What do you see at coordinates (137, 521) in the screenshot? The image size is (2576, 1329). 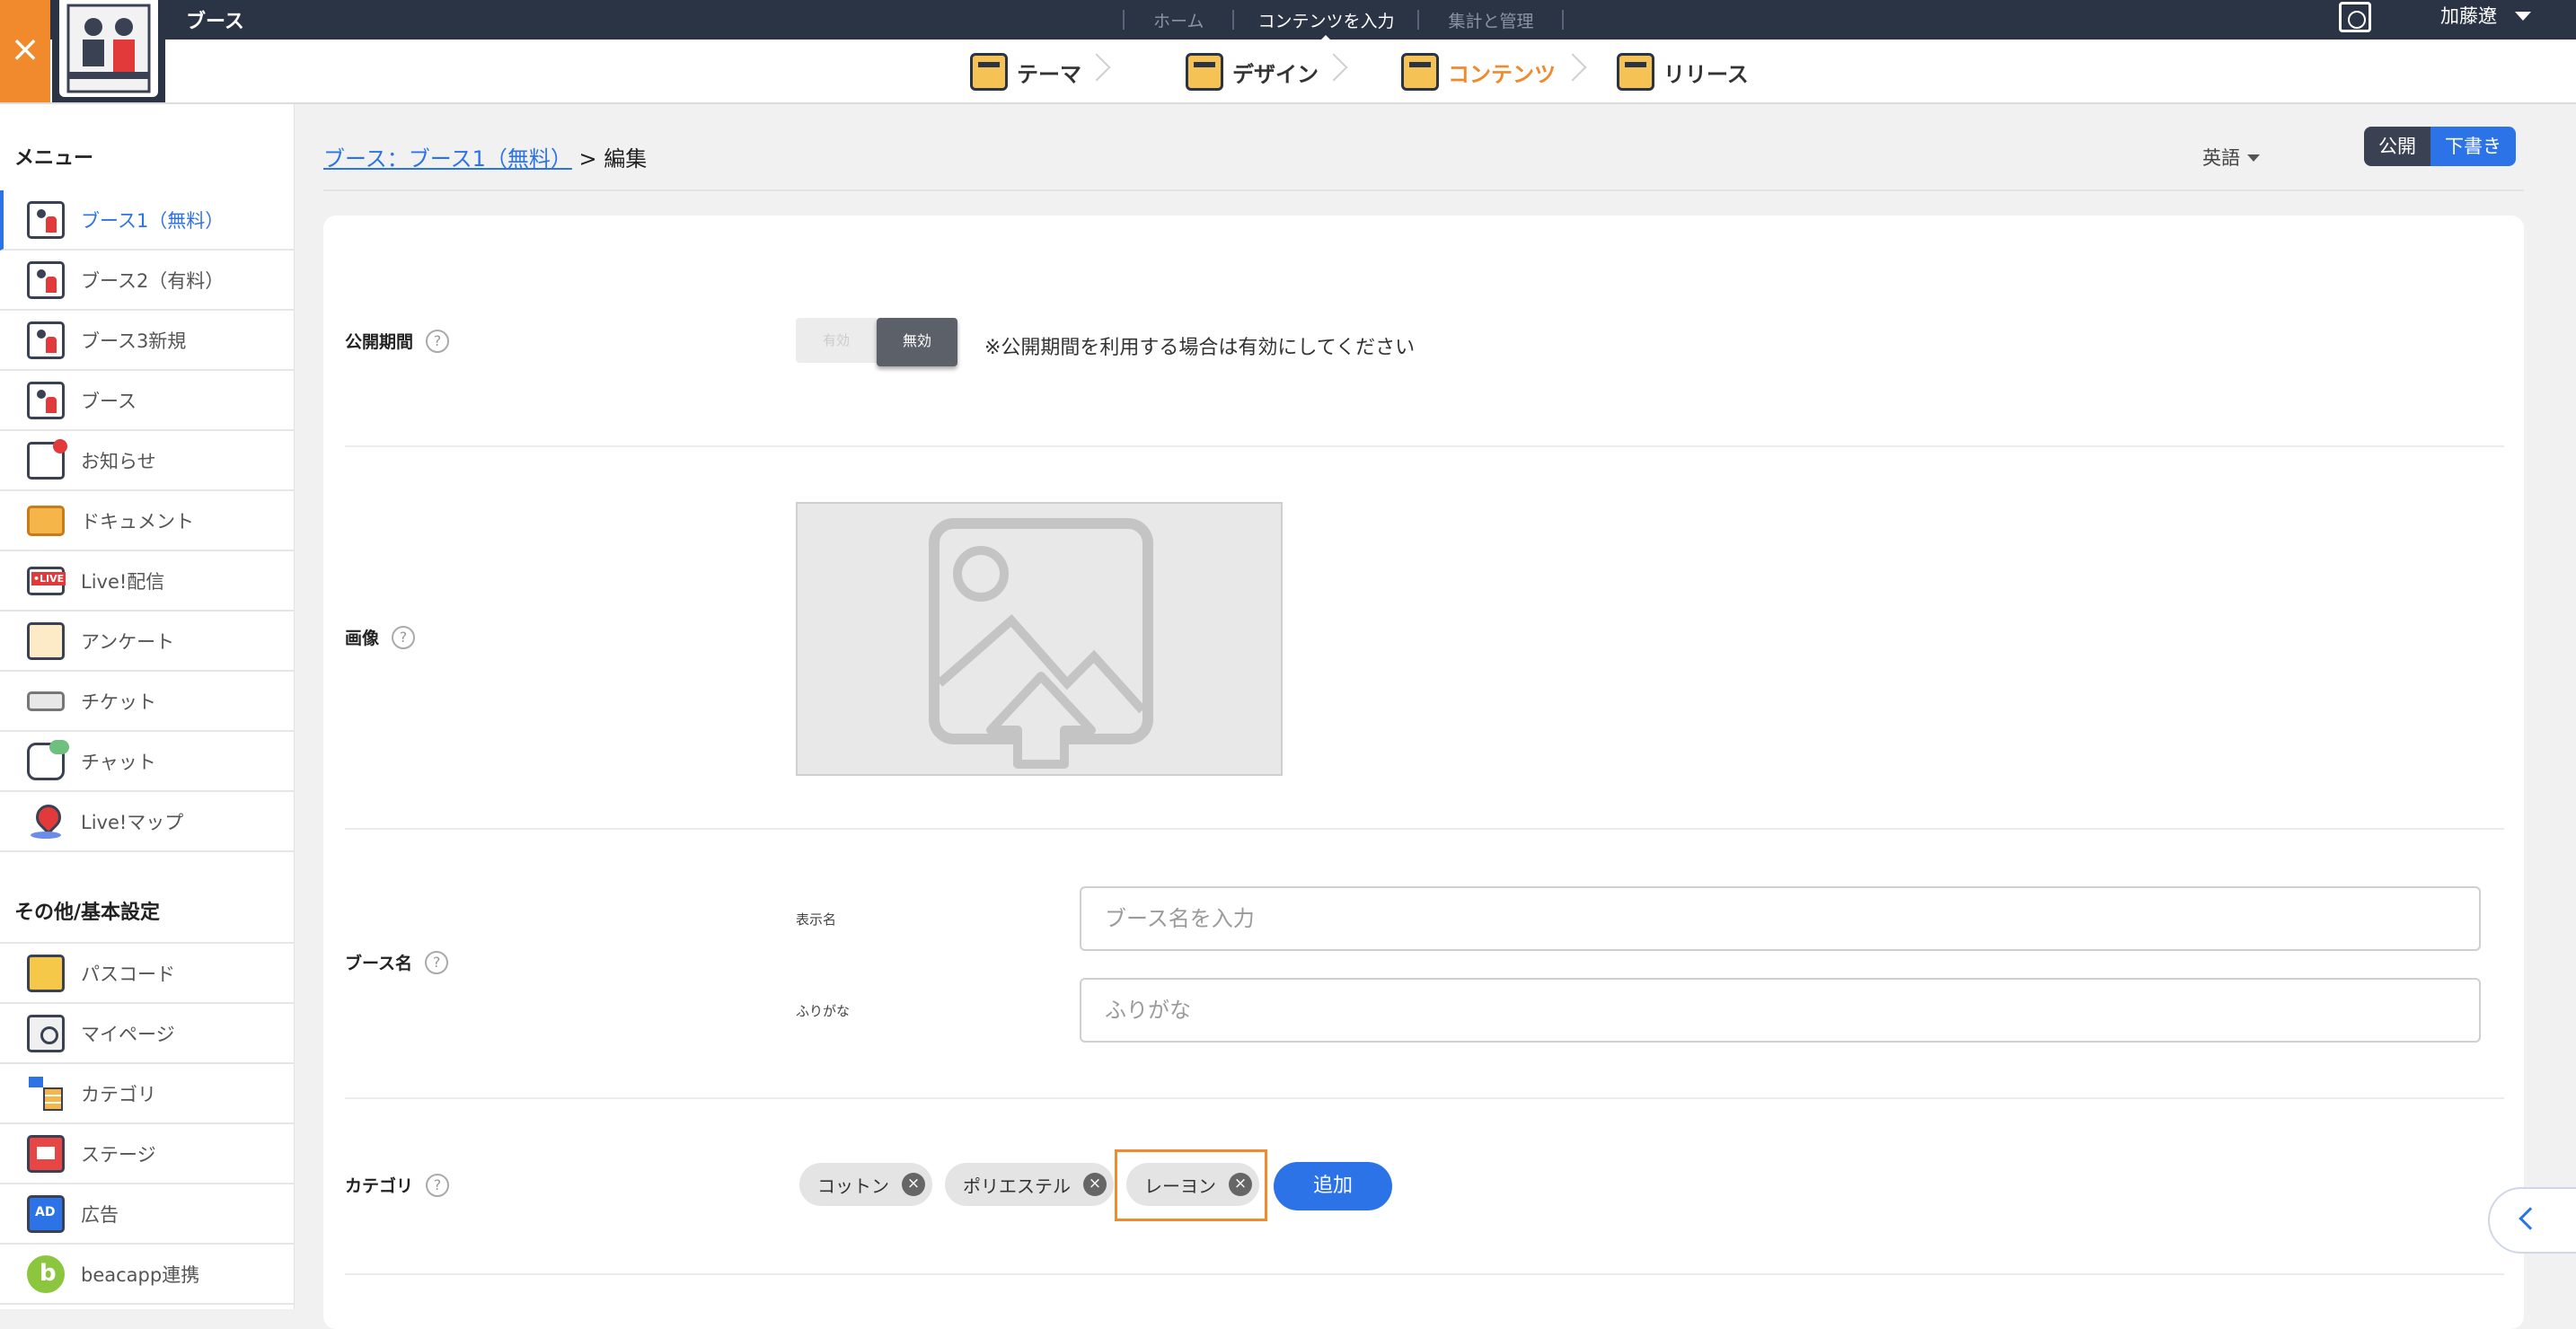 I see `sidebar-item-label: ドキュメント` at bounding box center [137, 521].